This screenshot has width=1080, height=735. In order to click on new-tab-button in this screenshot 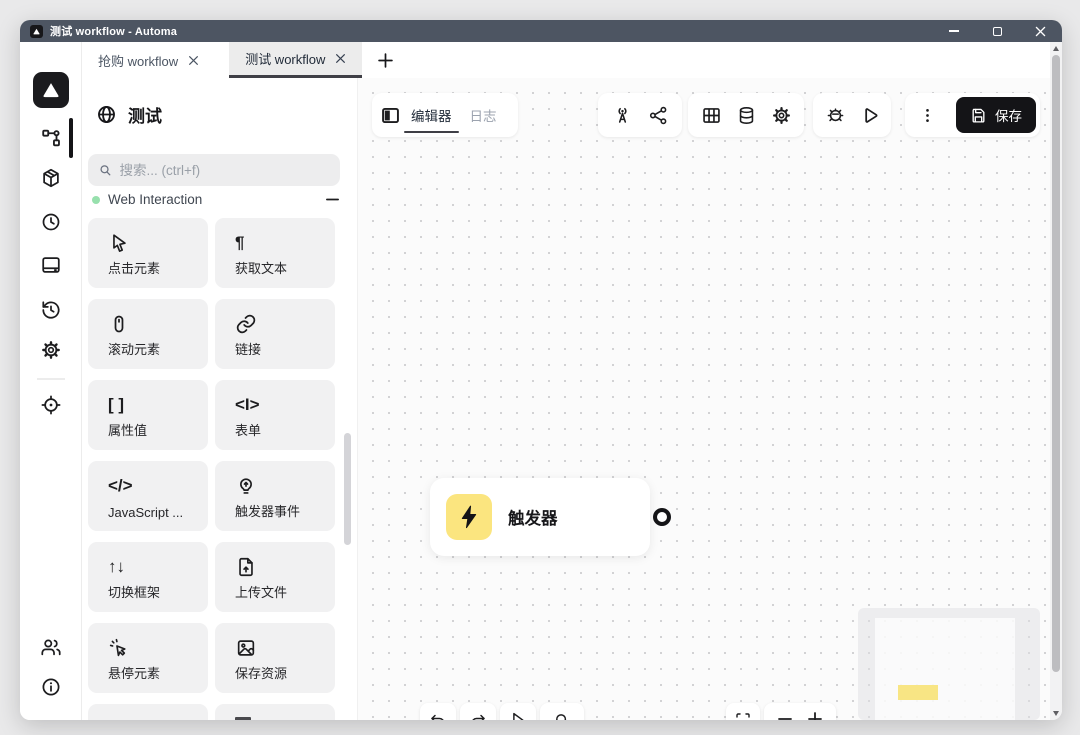, I will do `click(385, 60)`.